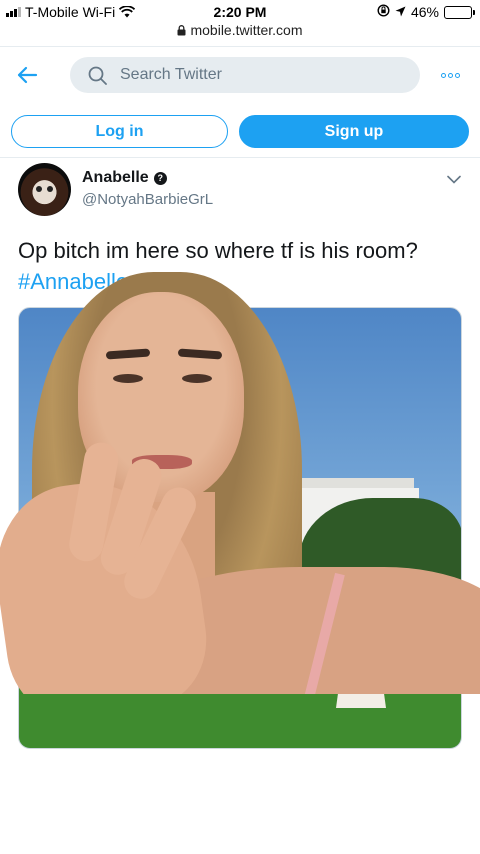  I want to click on back-arrow-icon, so click(28, 76).